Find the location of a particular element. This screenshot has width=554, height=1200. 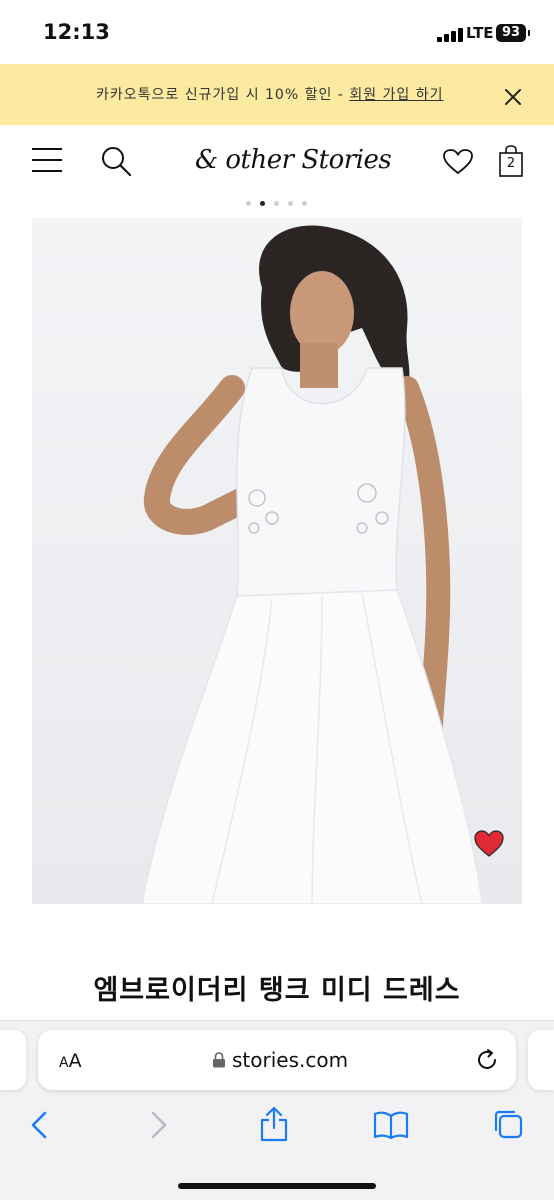

bag-count: 2 is located at coordinates (511, 163).